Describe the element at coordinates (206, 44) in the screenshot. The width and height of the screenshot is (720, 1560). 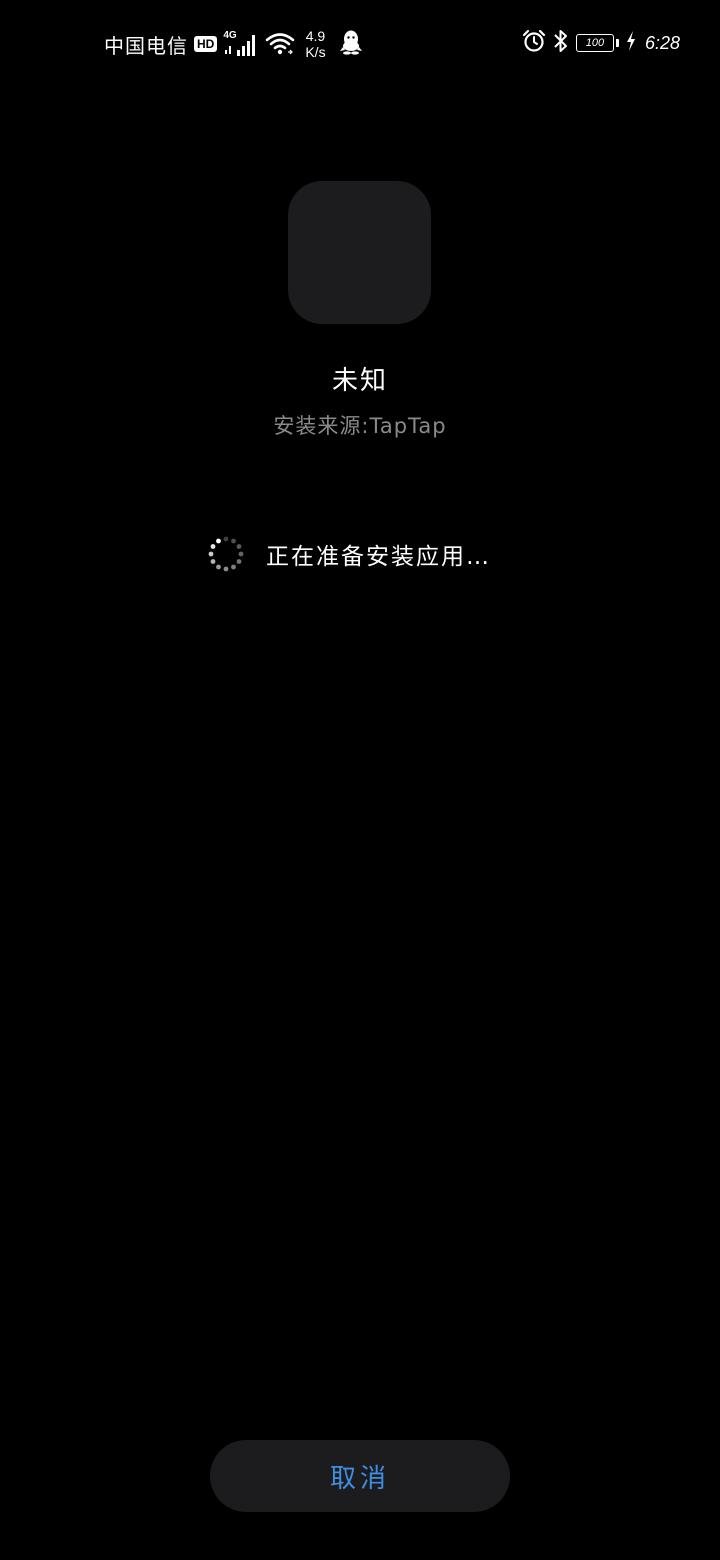
I see `hd-icon: HD` at that location.